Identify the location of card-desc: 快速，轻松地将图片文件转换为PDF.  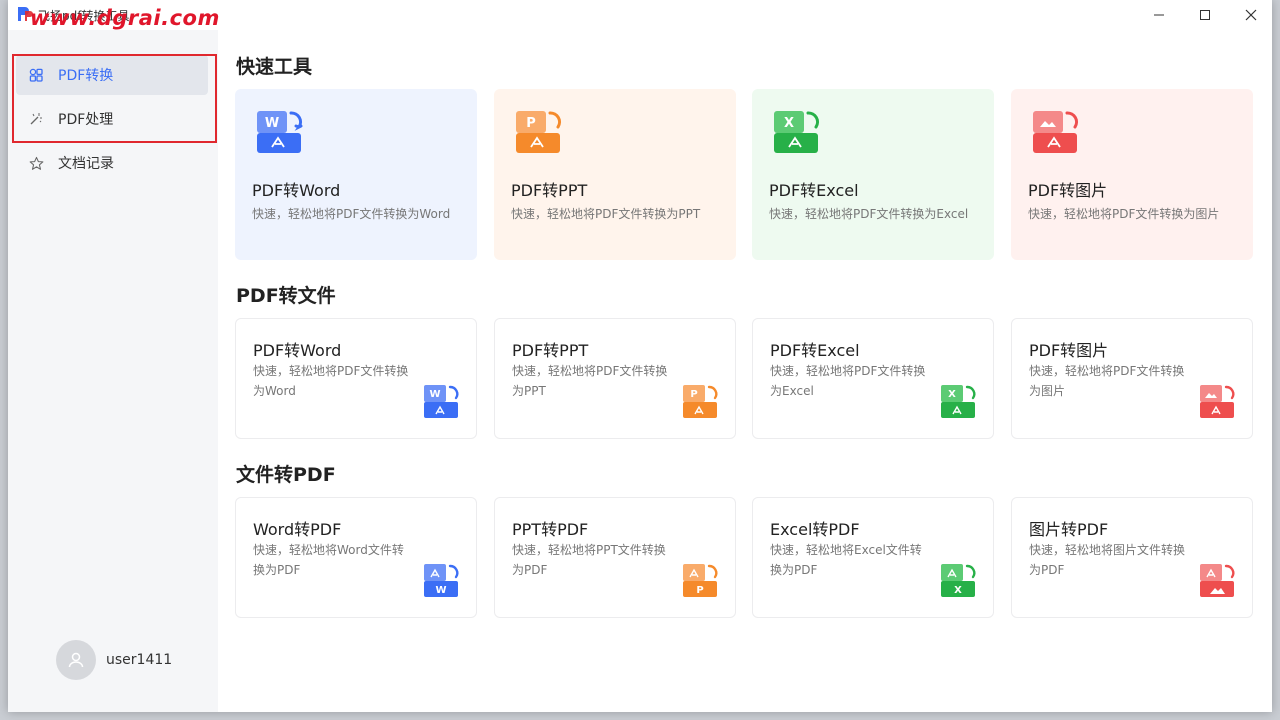
(1107, 560).